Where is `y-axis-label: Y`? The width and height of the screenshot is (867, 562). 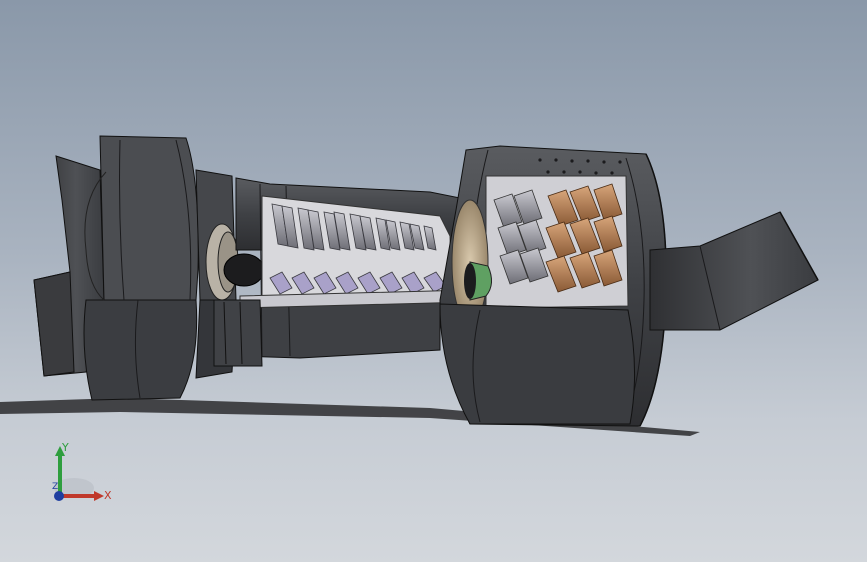
y-axis-label: Y is located at coordinates (65, 447).